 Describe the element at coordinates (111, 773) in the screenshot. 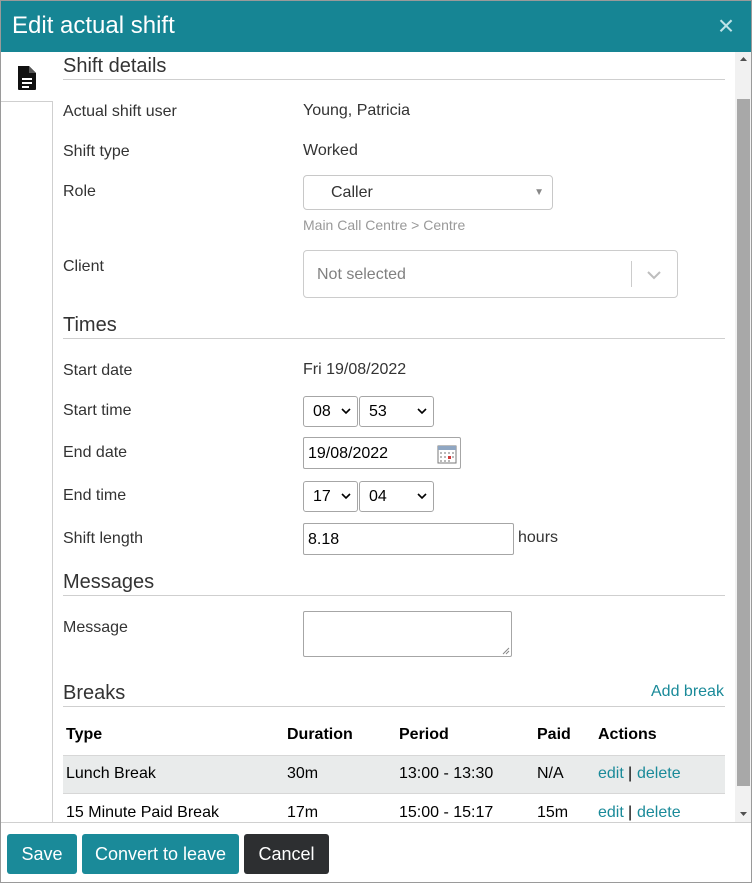

I see `break-type: Lunch Break` at that location.